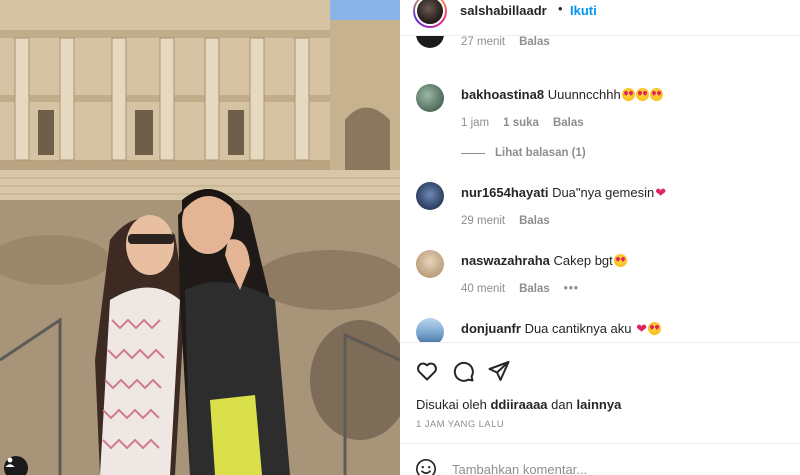  Describe the element at coordinates (583, 10) in the screenshot. I see `follow-button: Ikuti` at that location.